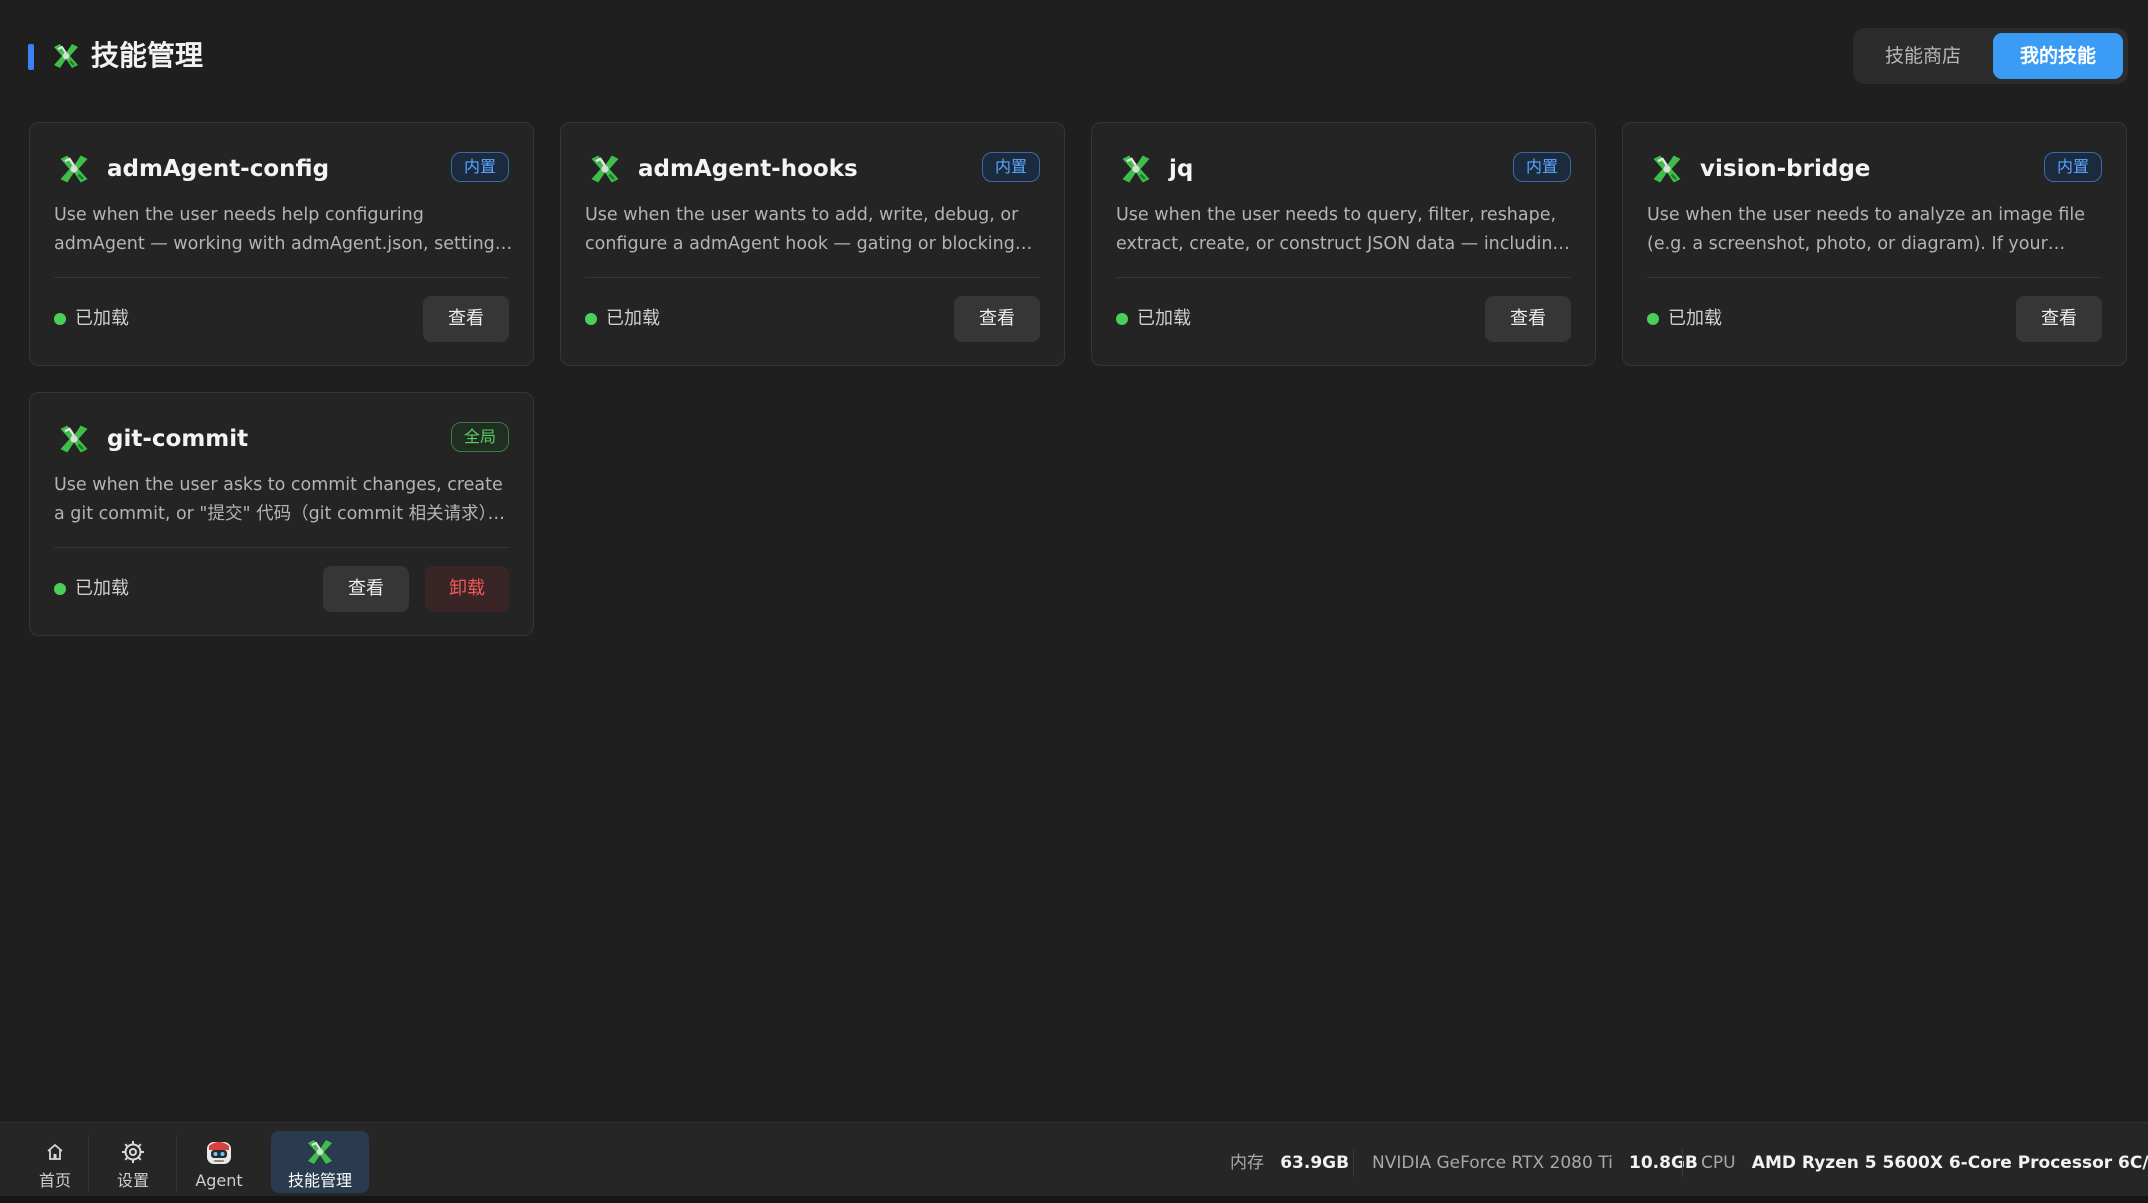  What do you see at coordinates (1074, 1199) in the screenshot?
I see `window-edge` at bounding box center [1074, 1199].